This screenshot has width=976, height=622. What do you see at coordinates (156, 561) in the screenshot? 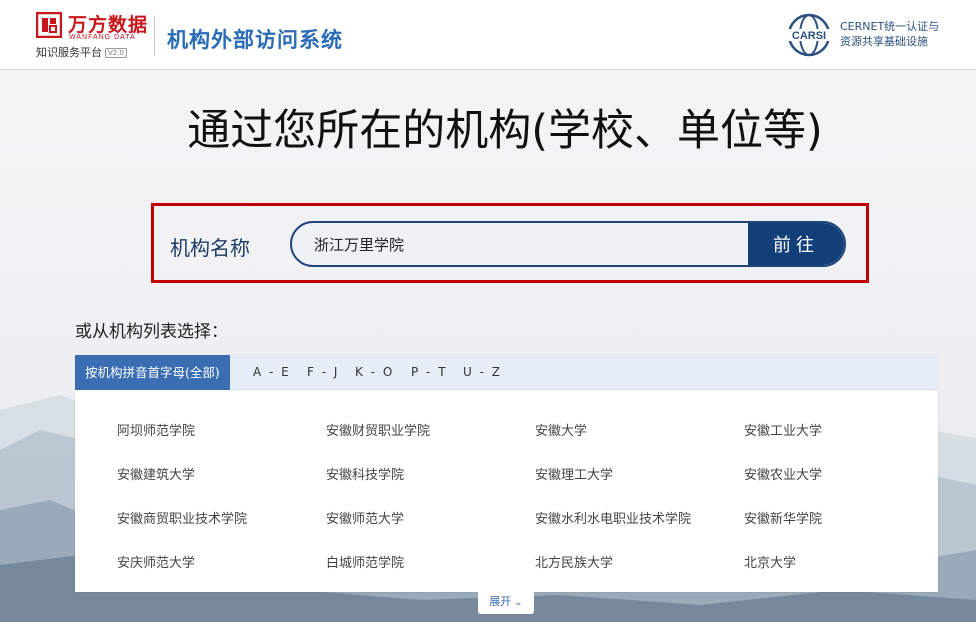
I see `institution-item: 安庆师范大学` at bounding box center [156, 561].